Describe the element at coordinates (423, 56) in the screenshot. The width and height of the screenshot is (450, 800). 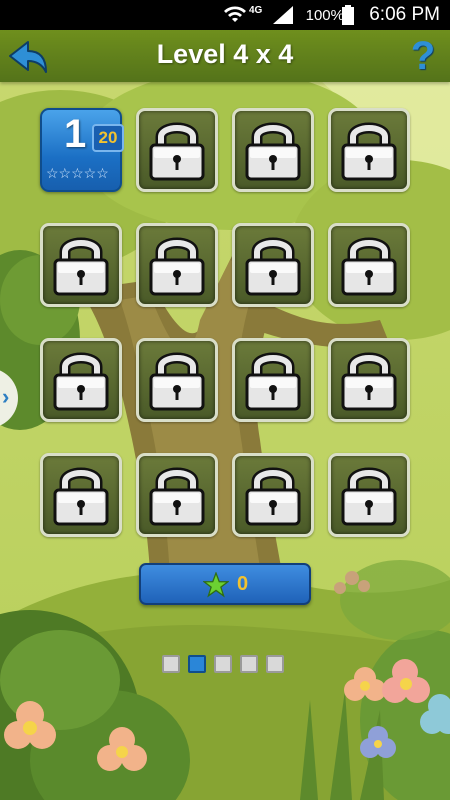
I see `help-button: ?` at that location.